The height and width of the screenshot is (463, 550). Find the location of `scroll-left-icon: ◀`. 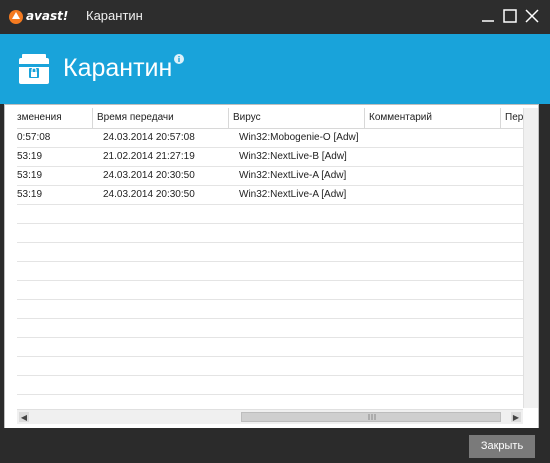

scroll-left-icon: ◀ is located at coordinates (24, 417).